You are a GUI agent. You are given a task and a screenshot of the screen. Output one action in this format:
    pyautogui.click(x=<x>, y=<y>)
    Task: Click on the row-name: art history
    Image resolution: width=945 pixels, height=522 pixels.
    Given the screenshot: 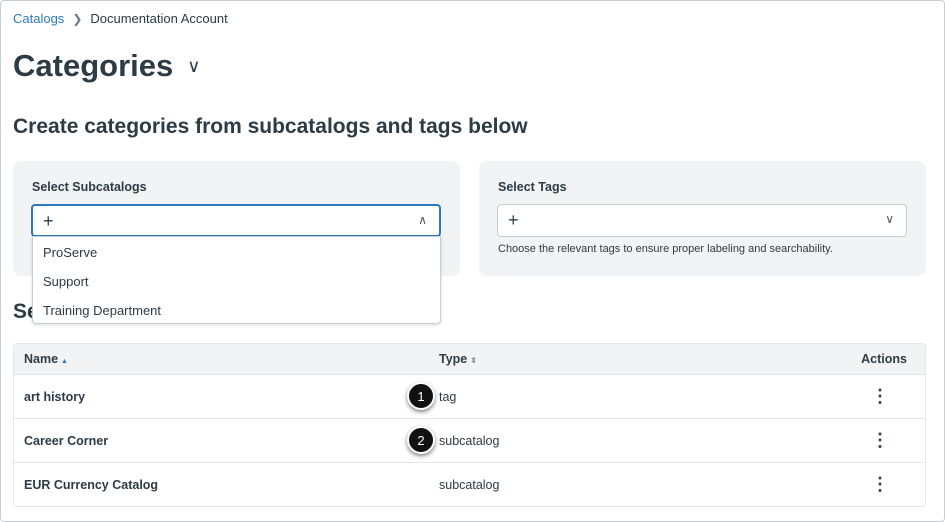 What is the action you would take?
    pyautogui.click(x=55, y=396)
    